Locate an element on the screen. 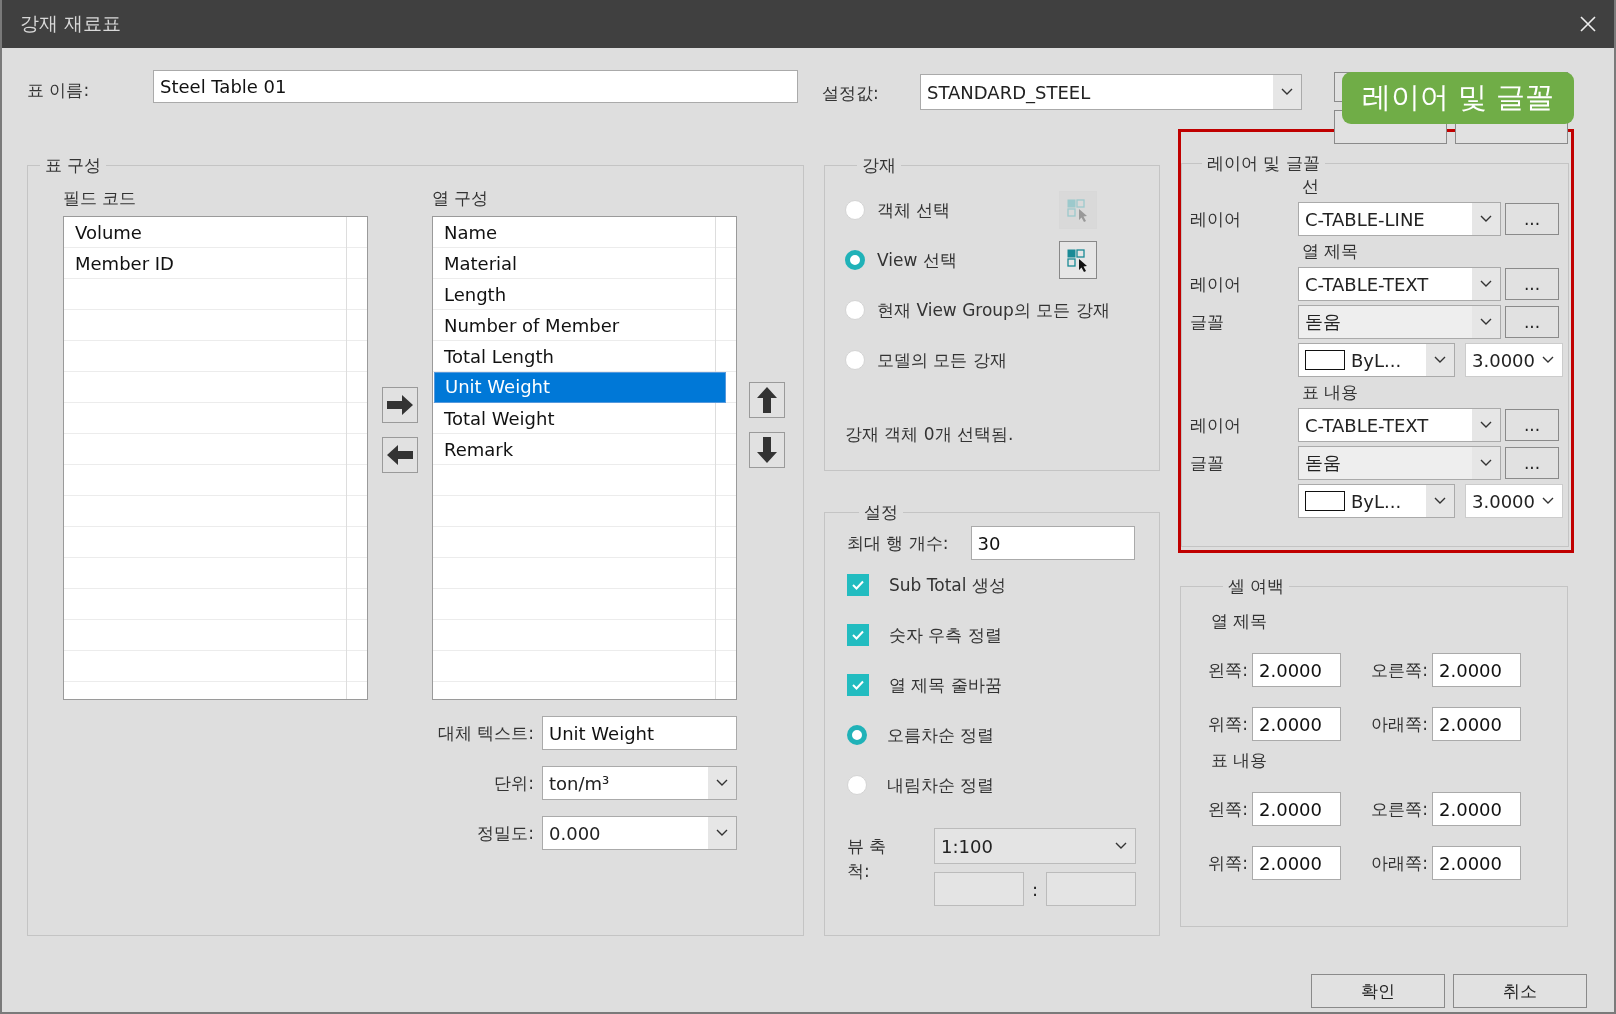 Image resolution: width=1616 pixels, height=1014 pixels. arrow-right-icon is located at coordinates (400, 405).